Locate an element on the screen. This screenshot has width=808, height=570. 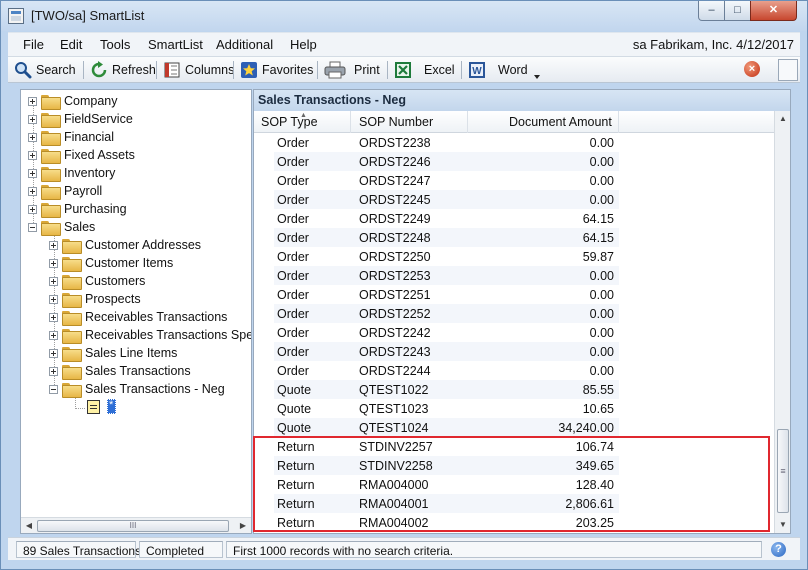
tree-item-fieldservice: FieldService is located at coordinates (80, 119).